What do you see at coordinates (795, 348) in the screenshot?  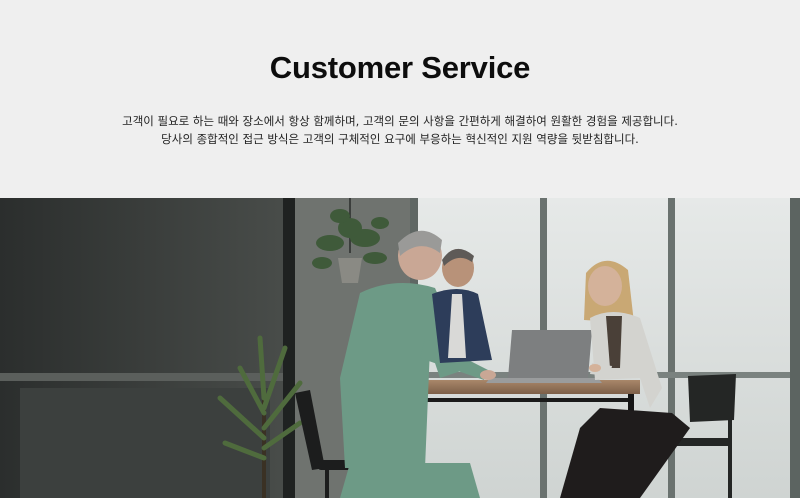 I see `window-frame` at bounding box center [795, 348].